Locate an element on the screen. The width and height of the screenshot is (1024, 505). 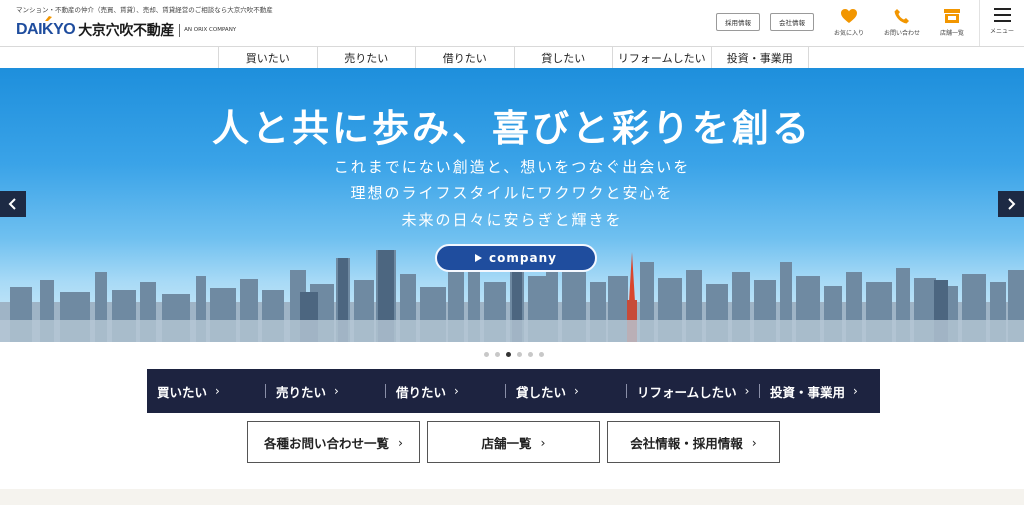
site-logo: DAIKYO 大京穴吹不動産 AN ORIX COMPANY is located at coordinates (126, 28).